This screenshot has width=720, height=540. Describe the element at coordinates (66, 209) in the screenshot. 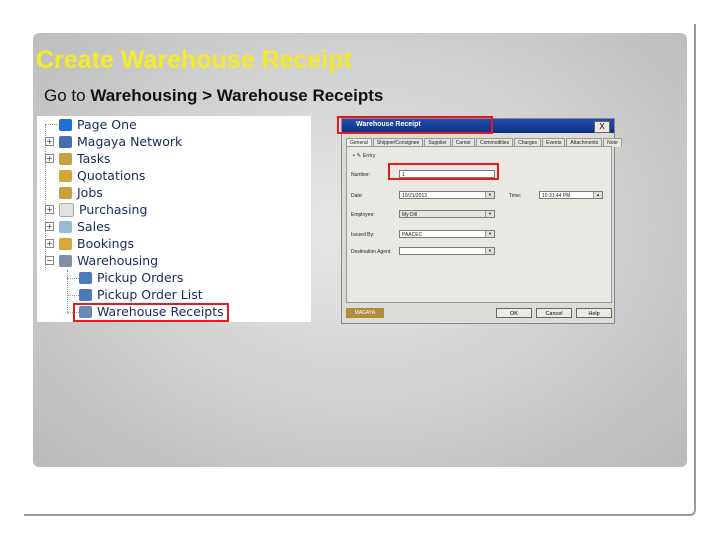

I see `purchasing-icon` at that location.